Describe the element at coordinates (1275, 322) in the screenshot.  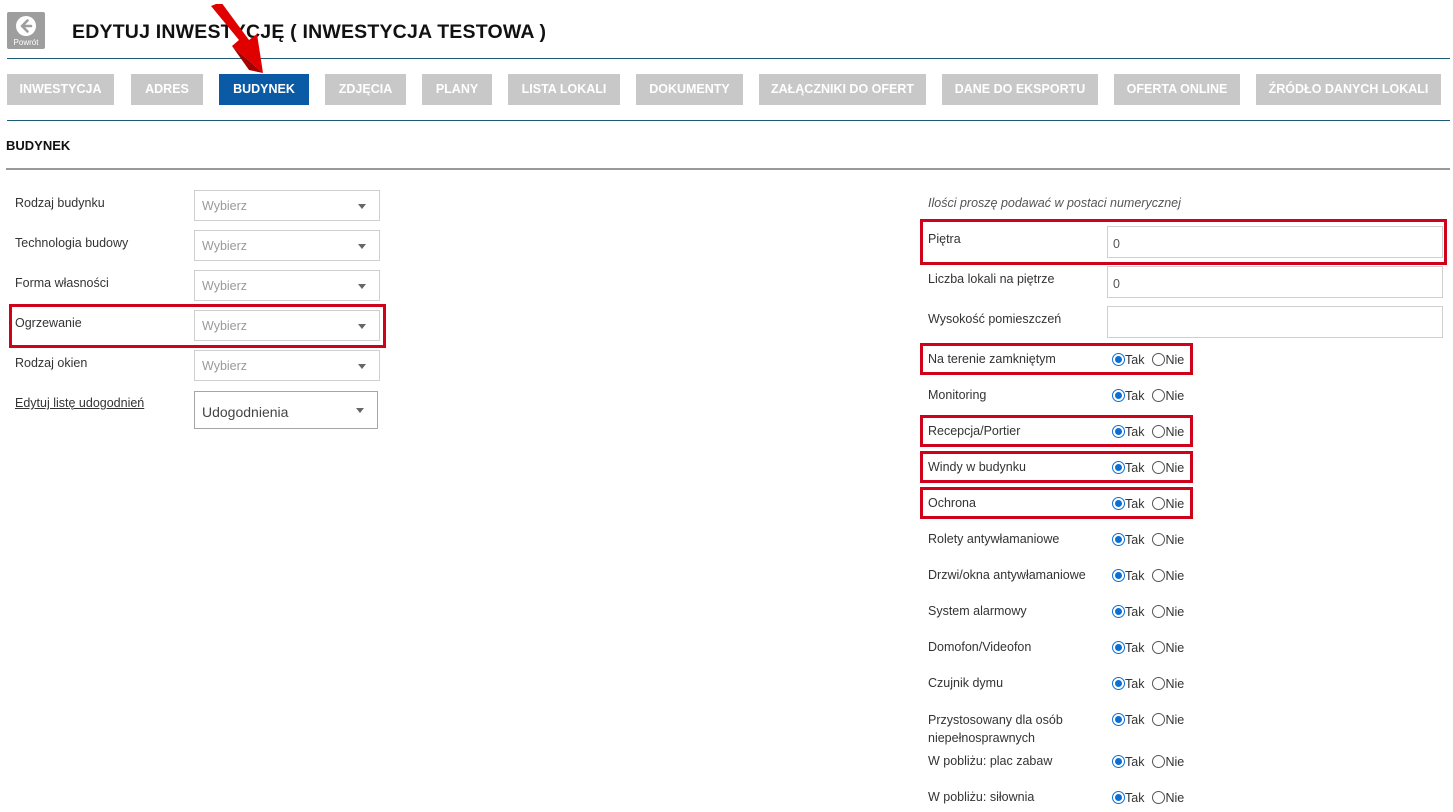
I see `input-wysokosc` at that location.